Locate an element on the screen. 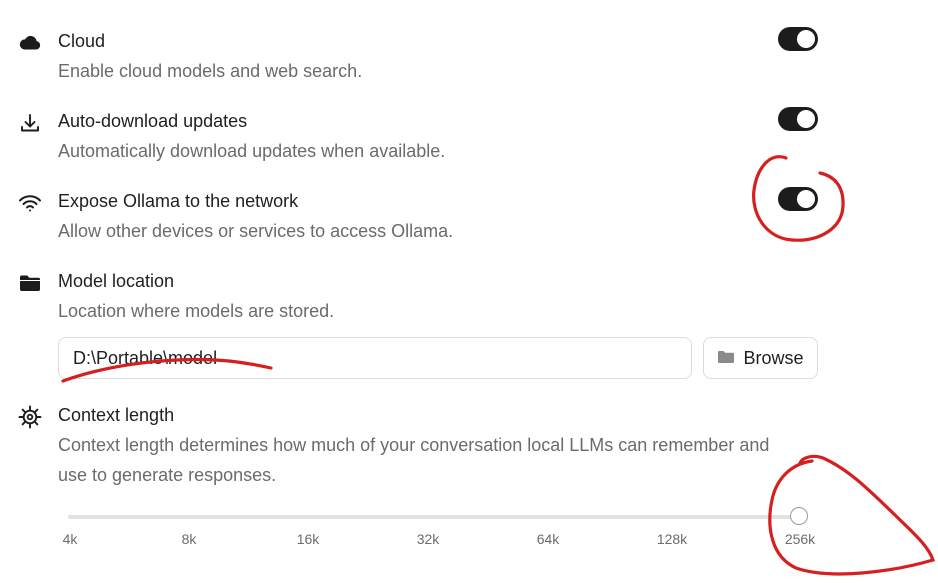 The image size is (938, 583). cloud-title: Cloud is located at coordinates (82, 41).